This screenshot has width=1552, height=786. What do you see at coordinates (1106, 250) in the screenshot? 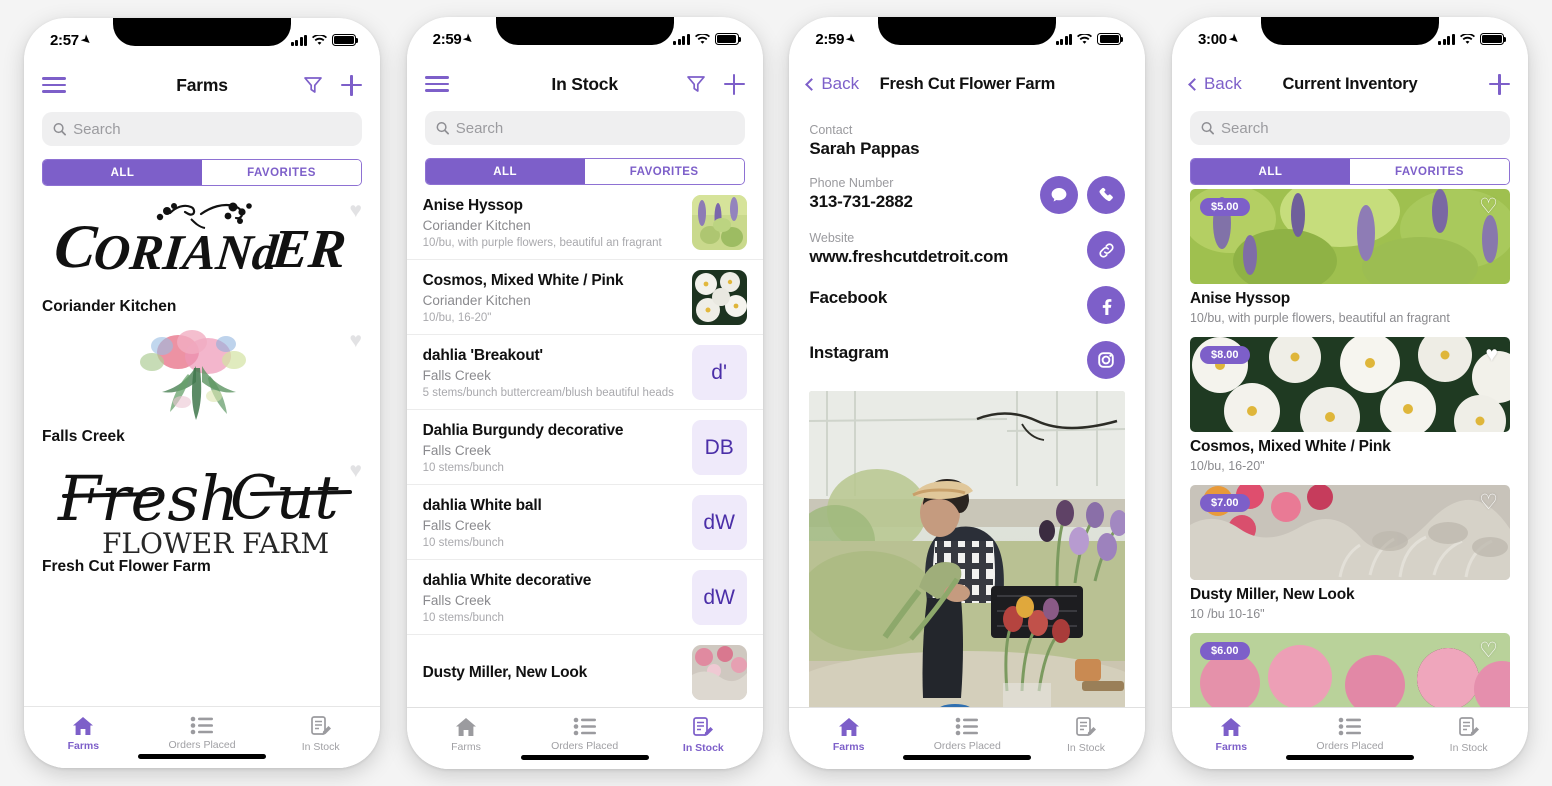
I see `link-icon` at bounding box center [1106, 250].